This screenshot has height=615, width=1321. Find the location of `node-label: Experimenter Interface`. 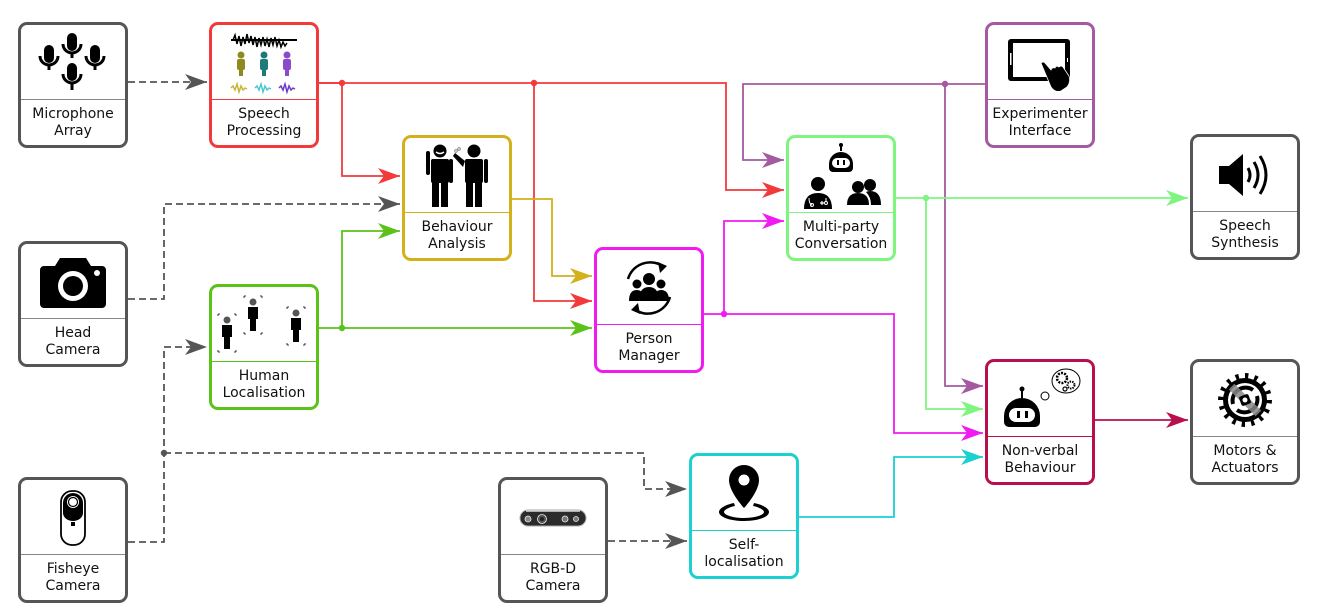

node-label: Experimenter Interface is located at coordinates (1040, 122).